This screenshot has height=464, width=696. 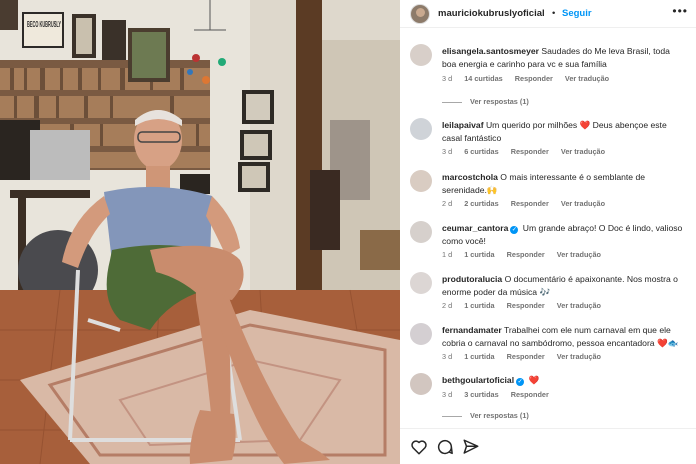 I want to click on music-emoji: 🎶, so click(x=545, y=291).